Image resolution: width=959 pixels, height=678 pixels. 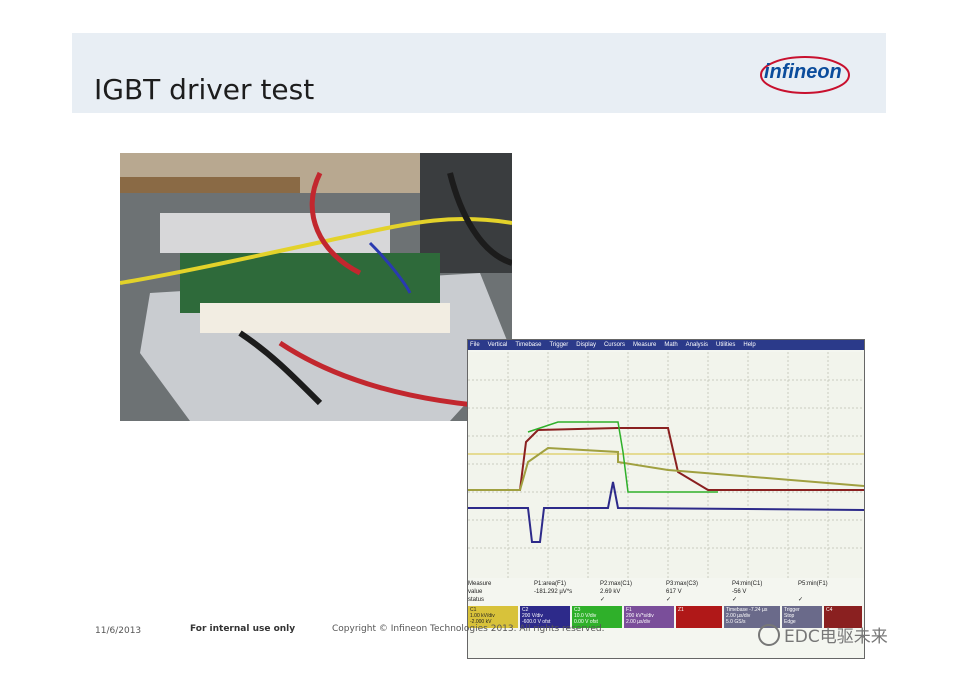 I want to click on watermark: EDC电驱未来, so click(x=823, y=634).